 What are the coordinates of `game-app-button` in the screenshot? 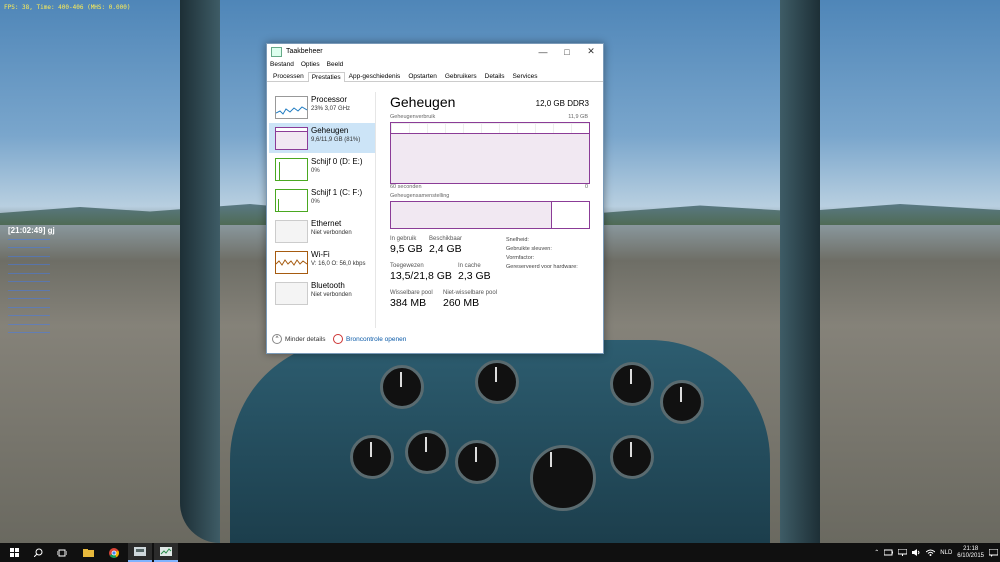 It's located at (140, 552).